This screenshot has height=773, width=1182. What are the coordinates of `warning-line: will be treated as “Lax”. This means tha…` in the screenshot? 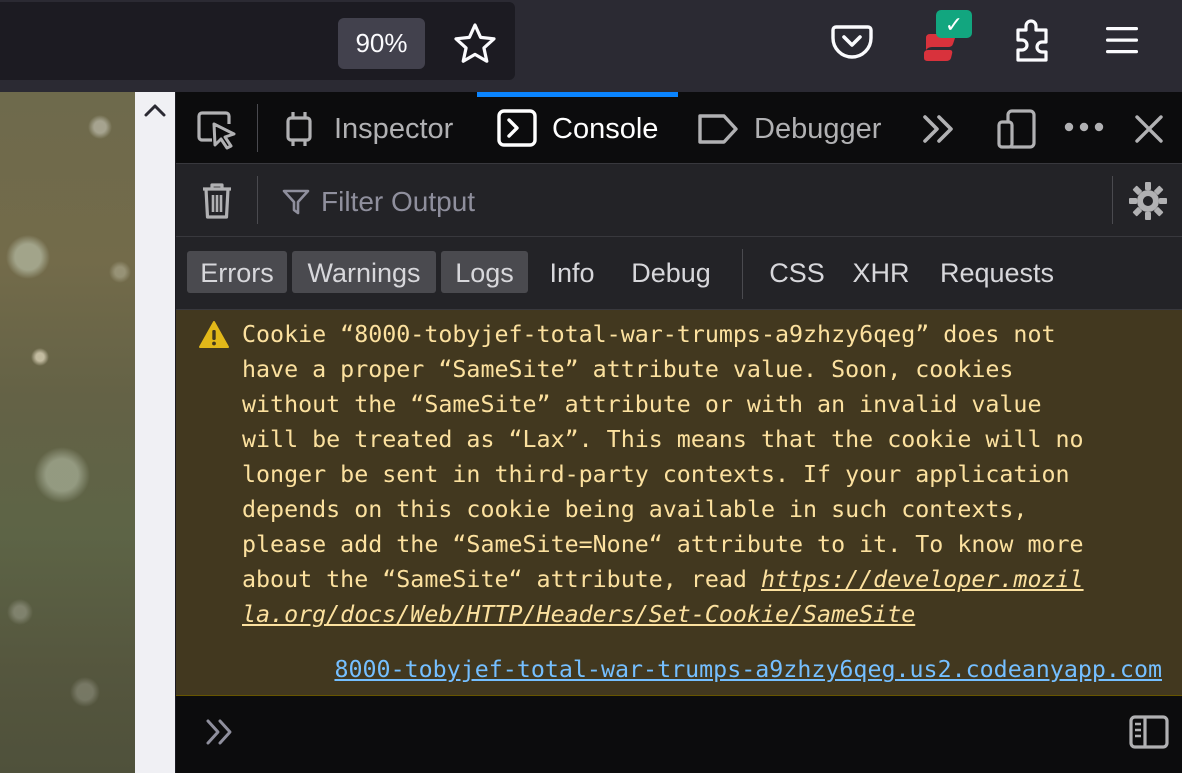 It's located at (663, 439).